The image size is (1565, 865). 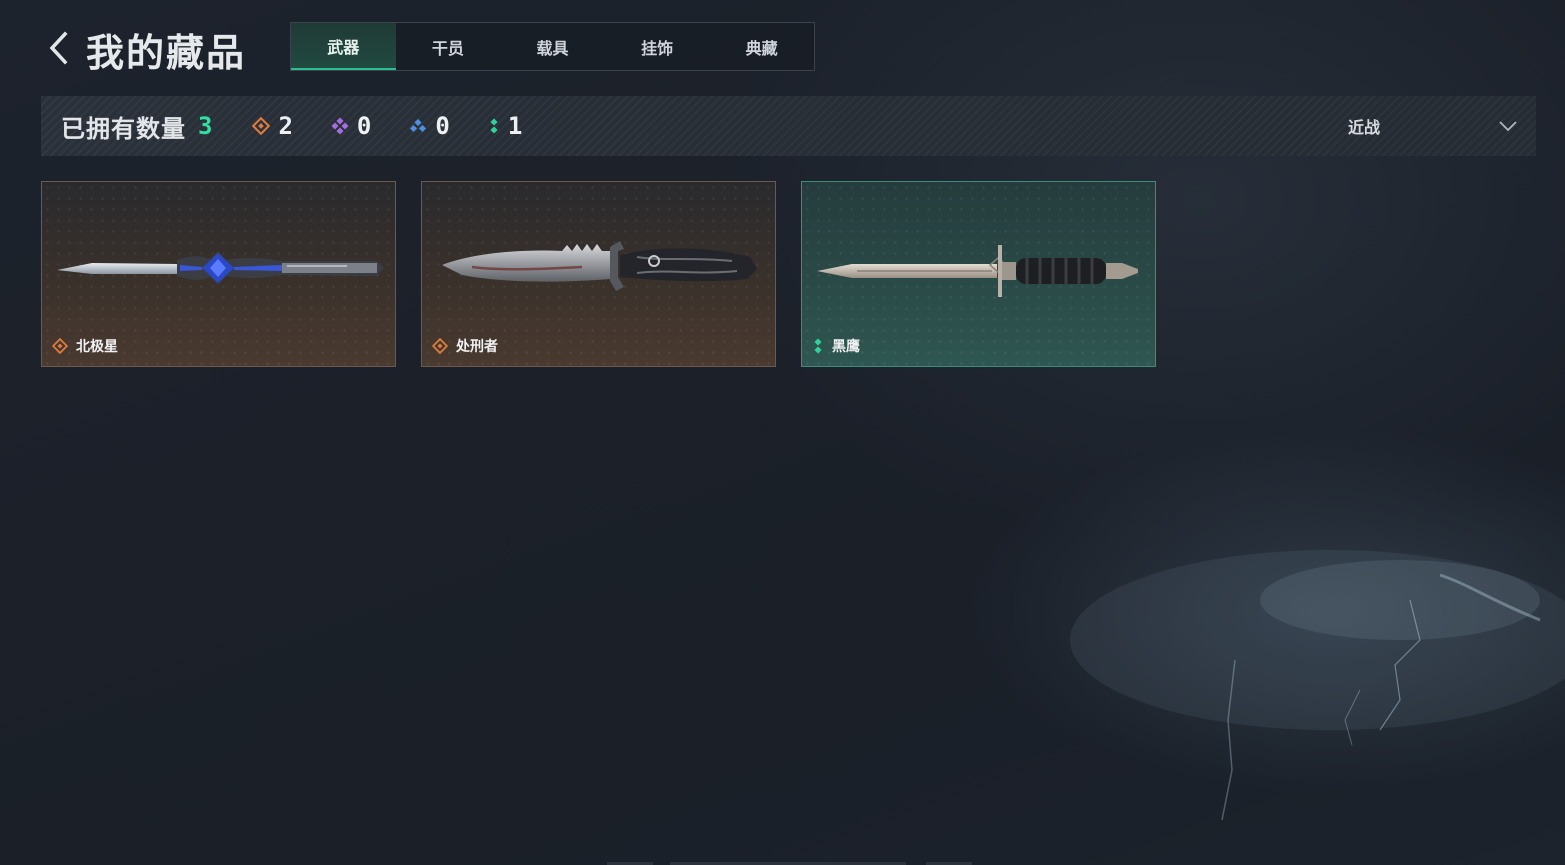 What do you see at coordinates (272, 126) in the screenshot?
I see `rarity-stat-orange: 2` at bounding box center [272, 126].